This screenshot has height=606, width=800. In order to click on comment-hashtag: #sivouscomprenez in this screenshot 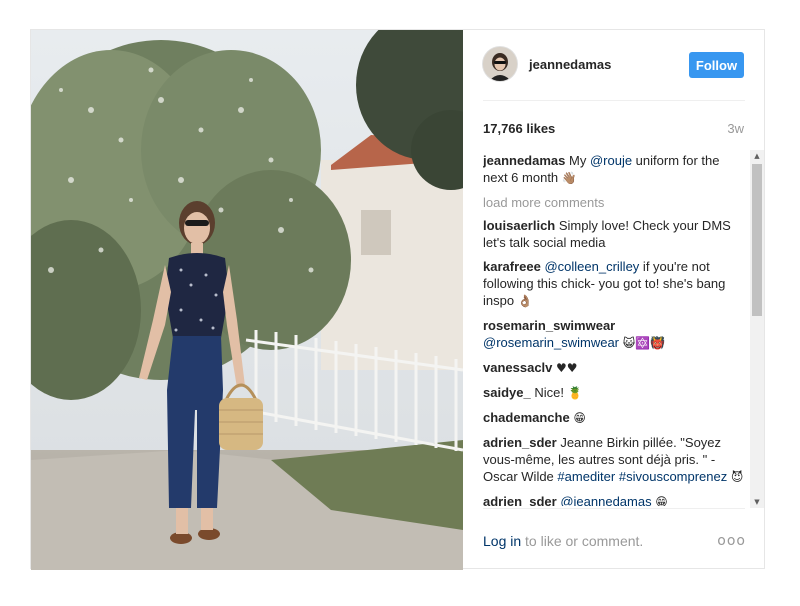, I will do `click(673, 476)`.